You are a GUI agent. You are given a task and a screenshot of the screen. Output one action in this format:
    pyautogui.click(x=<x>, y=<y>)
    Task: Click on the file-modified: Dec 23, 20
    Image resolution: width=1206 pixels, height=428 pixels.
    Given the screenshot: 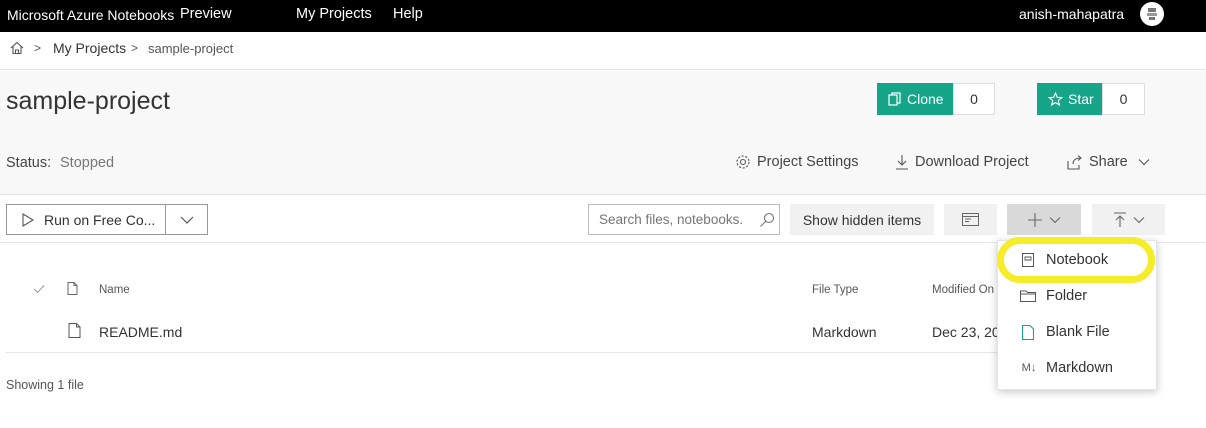 What is the action you would take?
    pyautogui.click(x=966, y=332)
    